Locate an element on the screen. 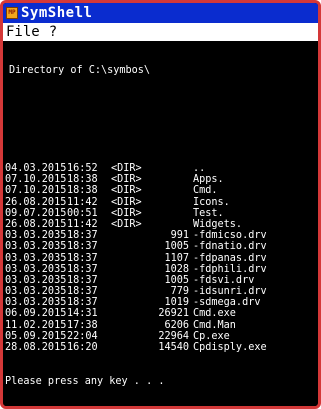 The height and width of the screenshot is (409, 321). title-bar: MP SymShell is located at coordinates (160, 13).